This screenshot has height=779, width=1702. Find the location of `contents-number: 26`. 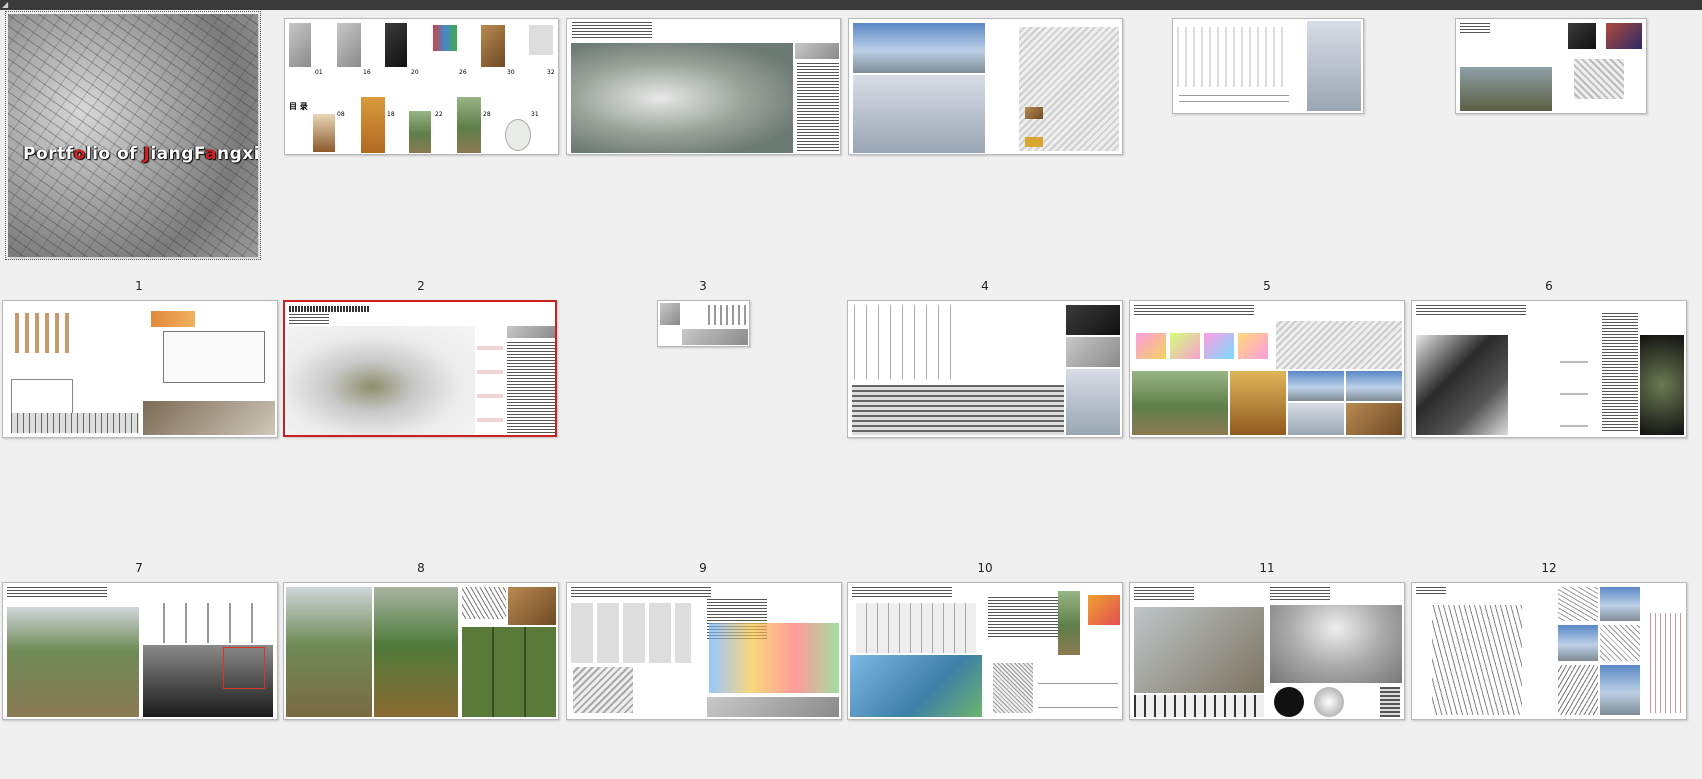

contents-number: 26 is located at coordinates (463, 72).